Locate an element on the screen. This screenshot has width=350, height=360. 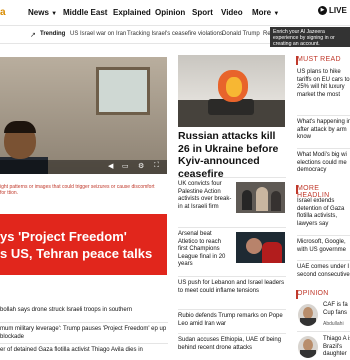
trending-icon: ↗ is located at coordinates (33, 35).